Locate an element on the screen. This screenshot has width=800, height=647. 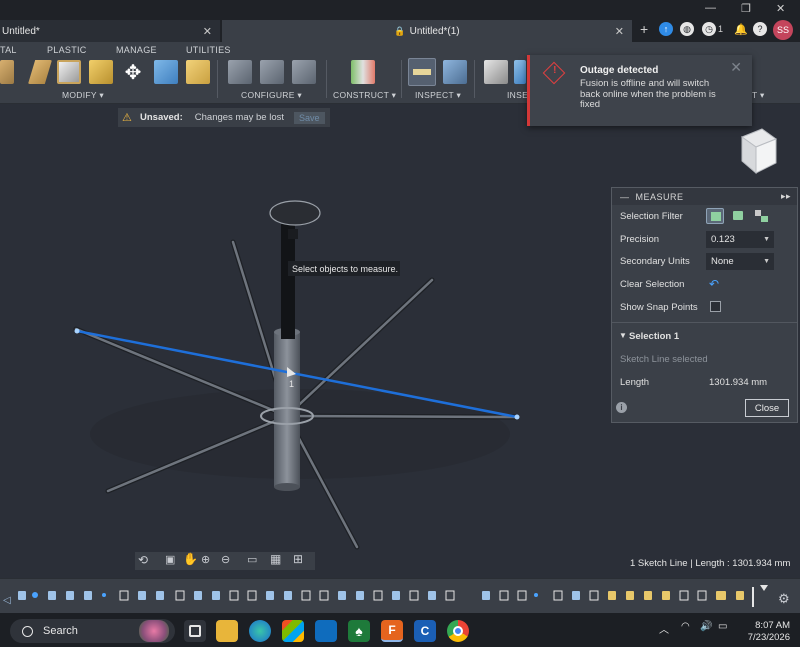
outlook-icon is located at coordinates (326, 631).